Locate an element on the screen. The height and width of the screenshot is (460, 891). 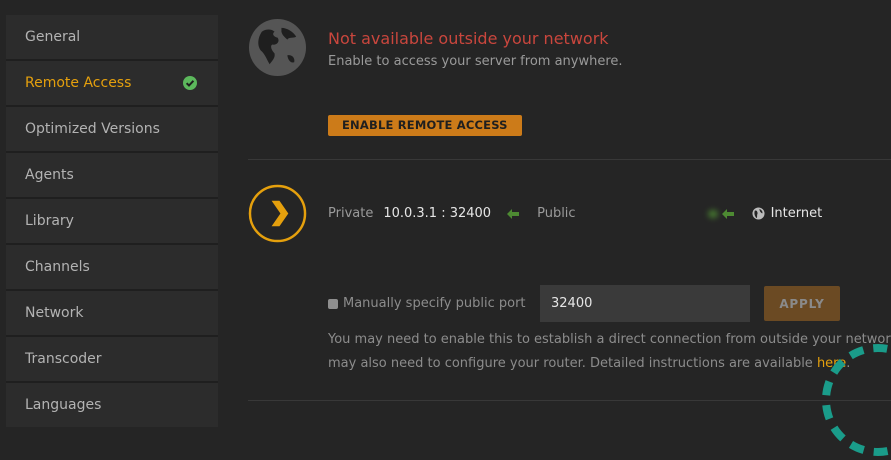
public-label: Public is located at coordinates (556, 213).